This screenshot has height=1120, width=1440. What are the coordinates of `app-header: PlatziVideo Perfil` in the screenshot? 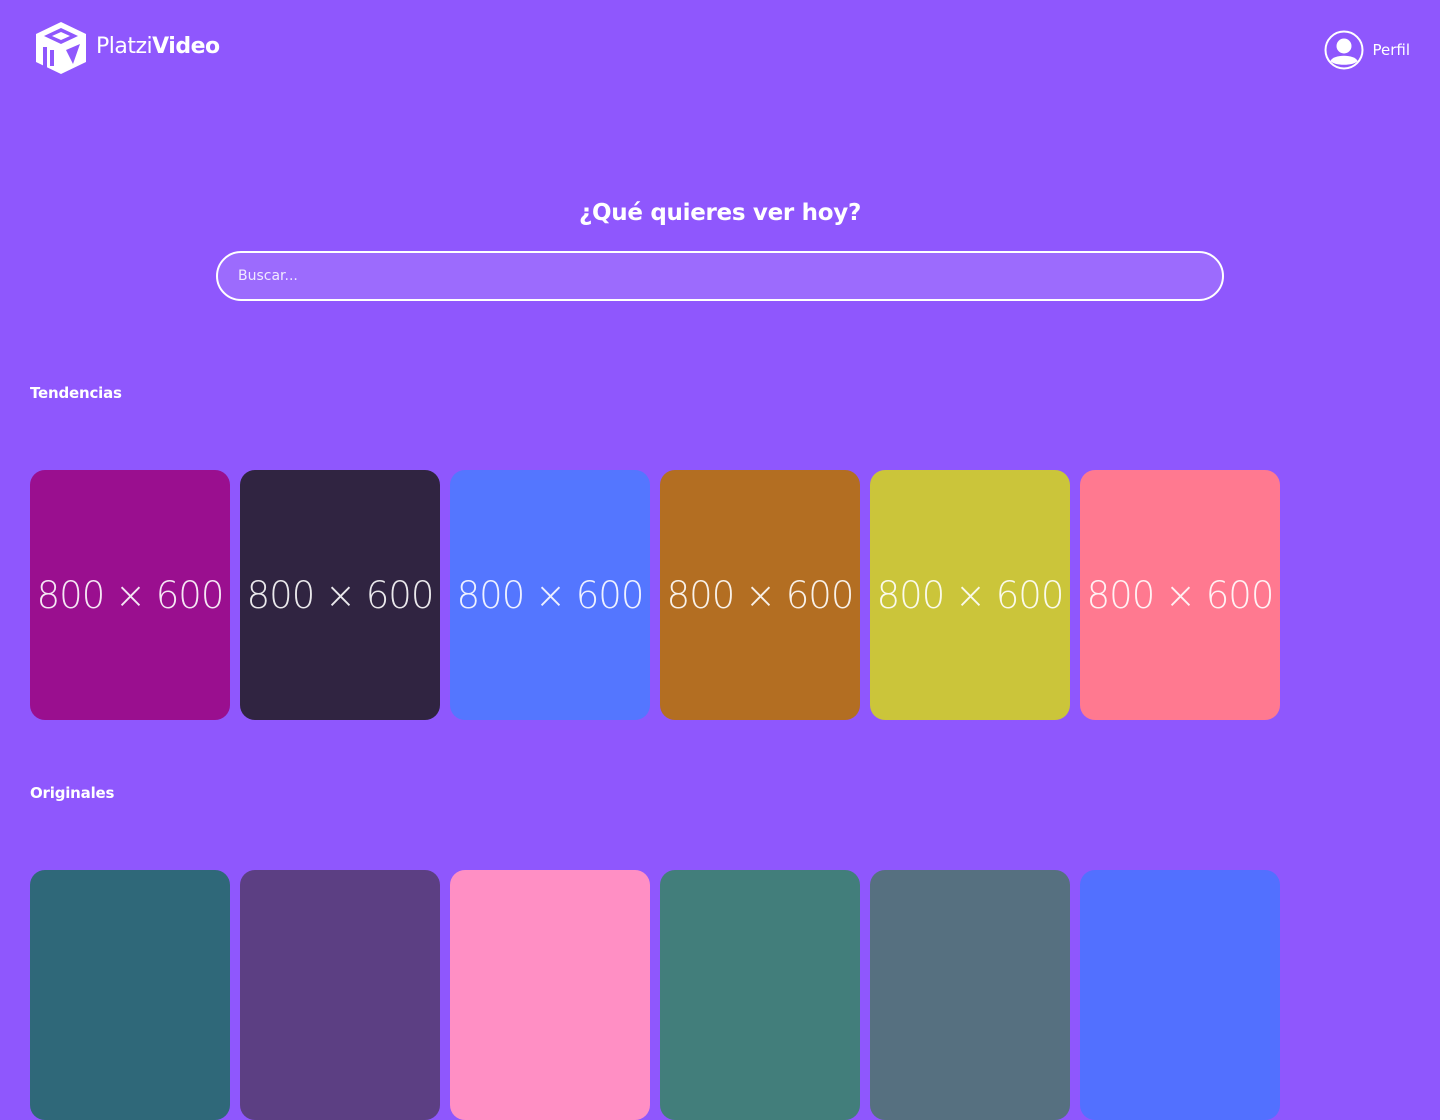 It's located at (720, 50).